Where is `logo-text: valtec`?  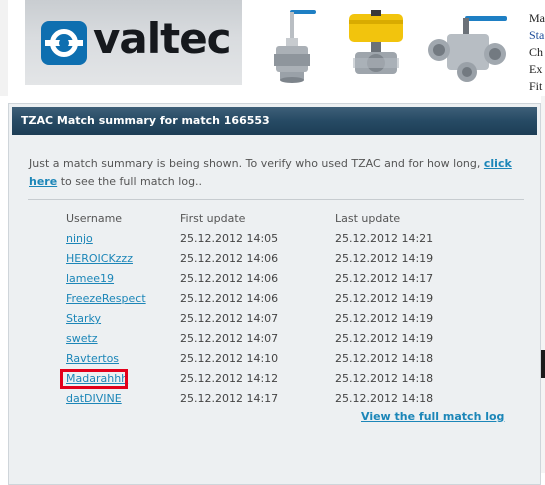 logo-text: valtec is located at coordinates (162, 38).